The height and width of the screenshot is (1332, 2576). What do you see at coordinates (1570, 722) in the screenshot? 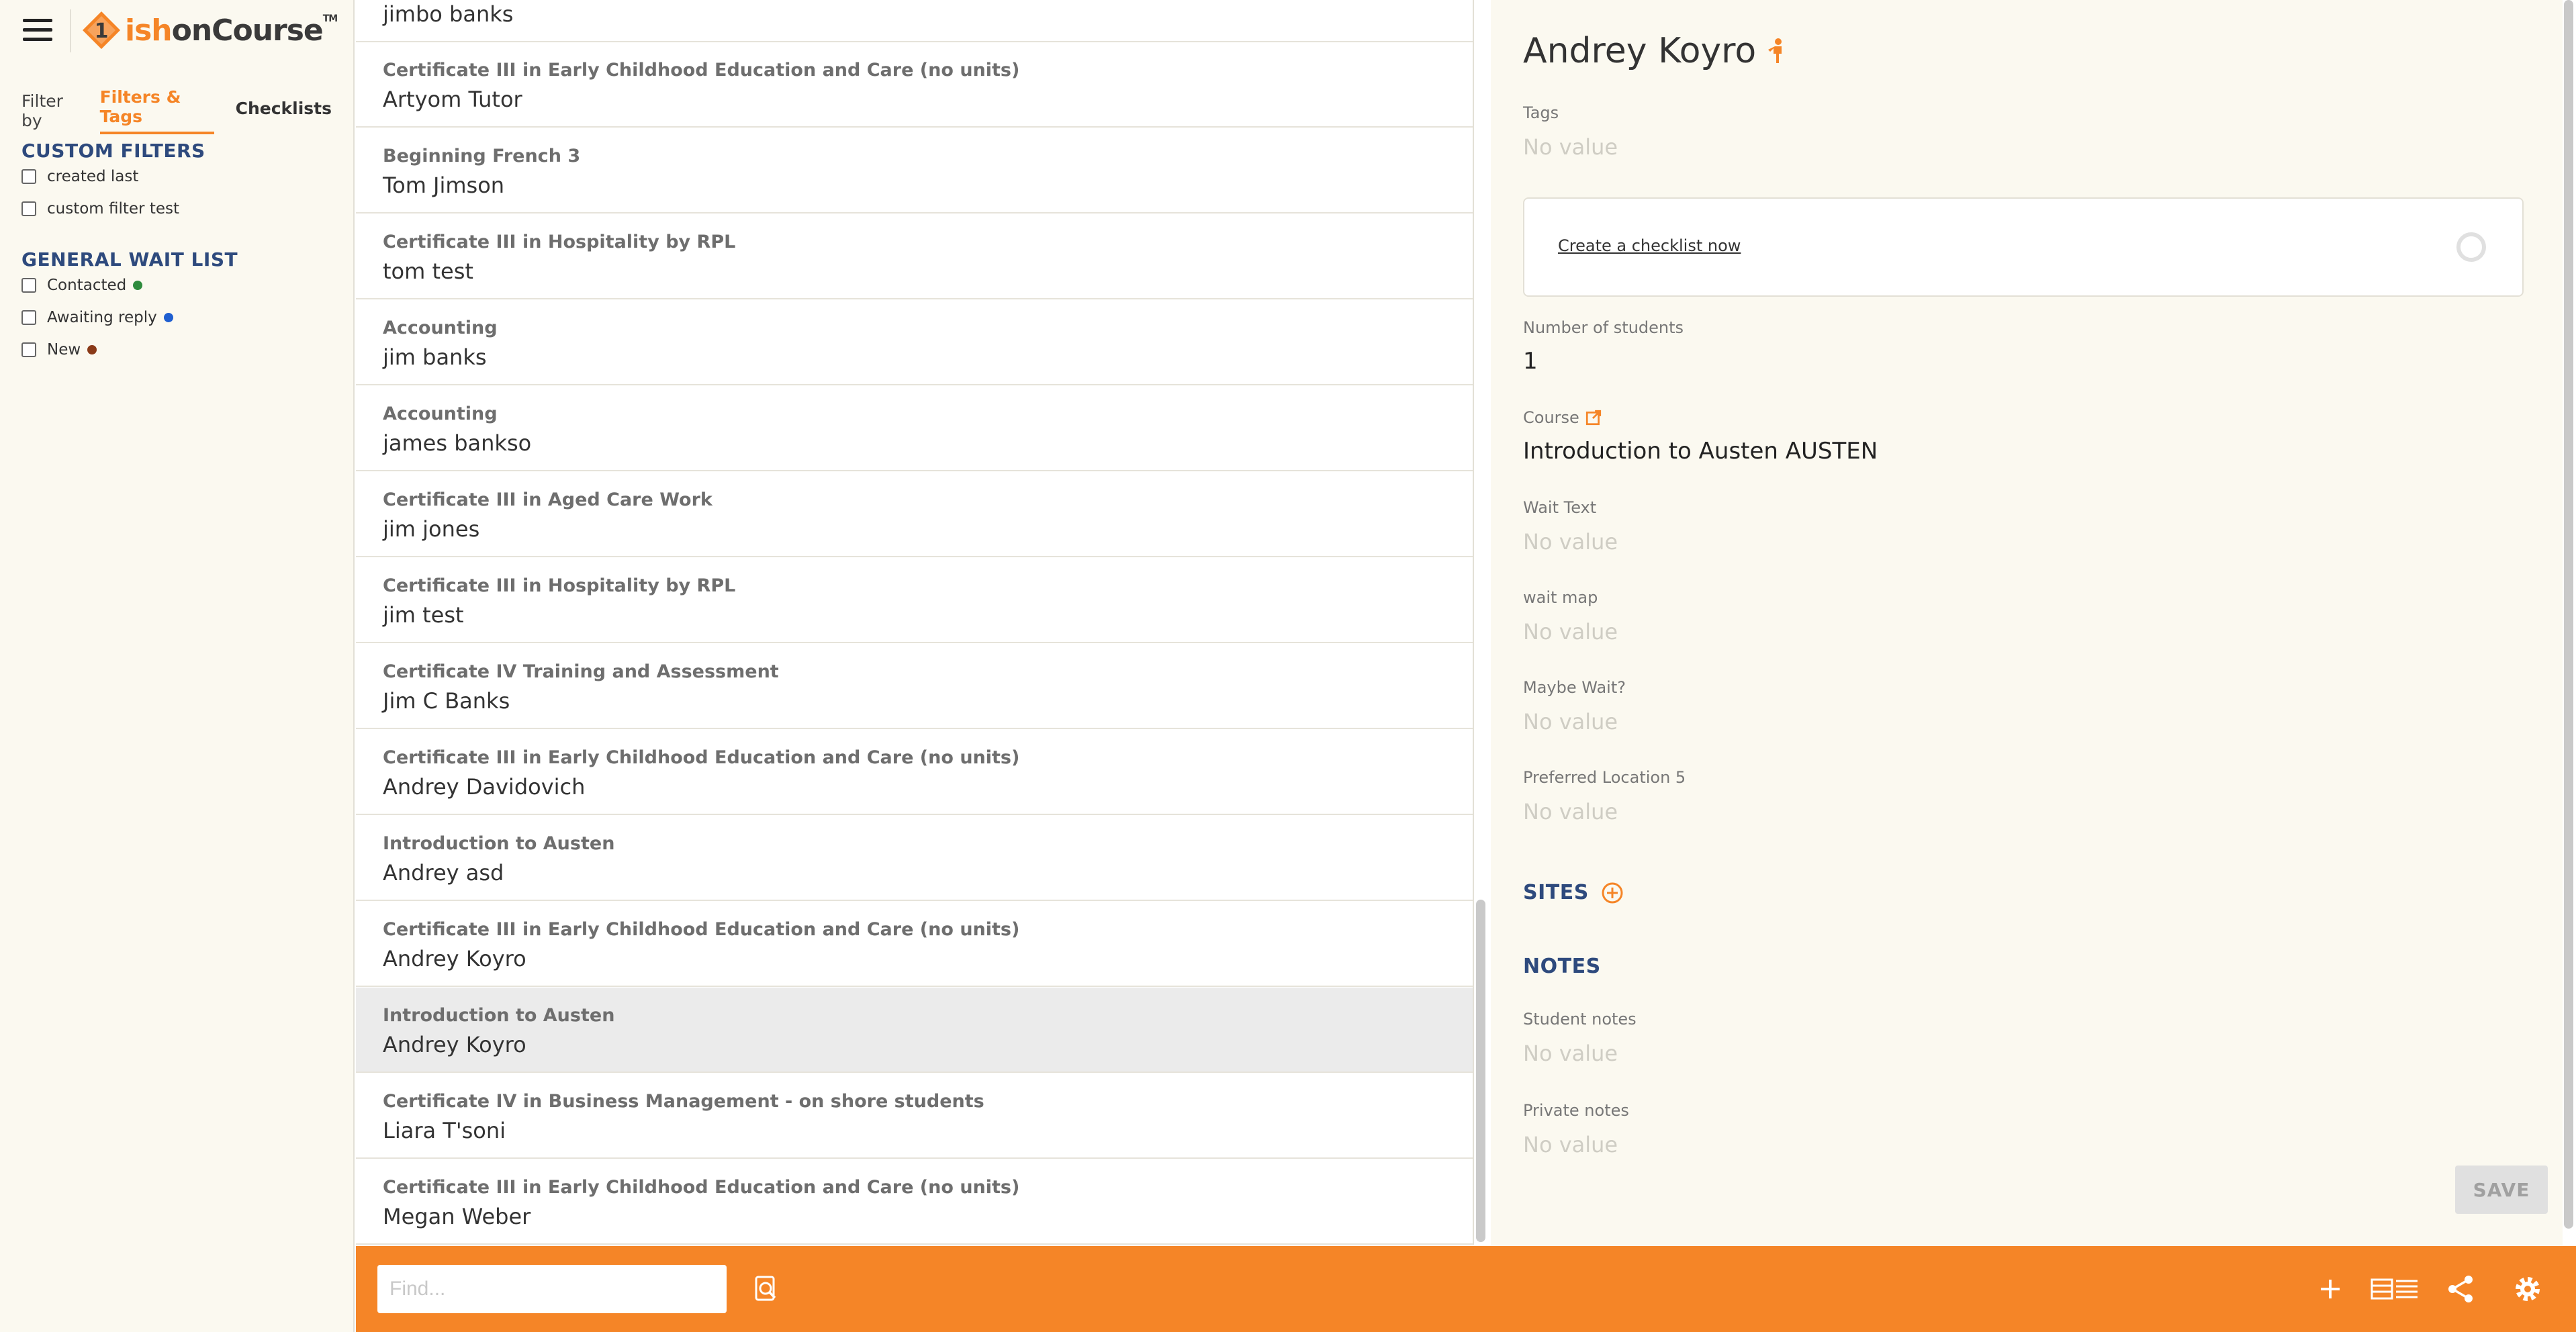
I see `maybe-wait-value: No value` at bounding box center [1570, 722].